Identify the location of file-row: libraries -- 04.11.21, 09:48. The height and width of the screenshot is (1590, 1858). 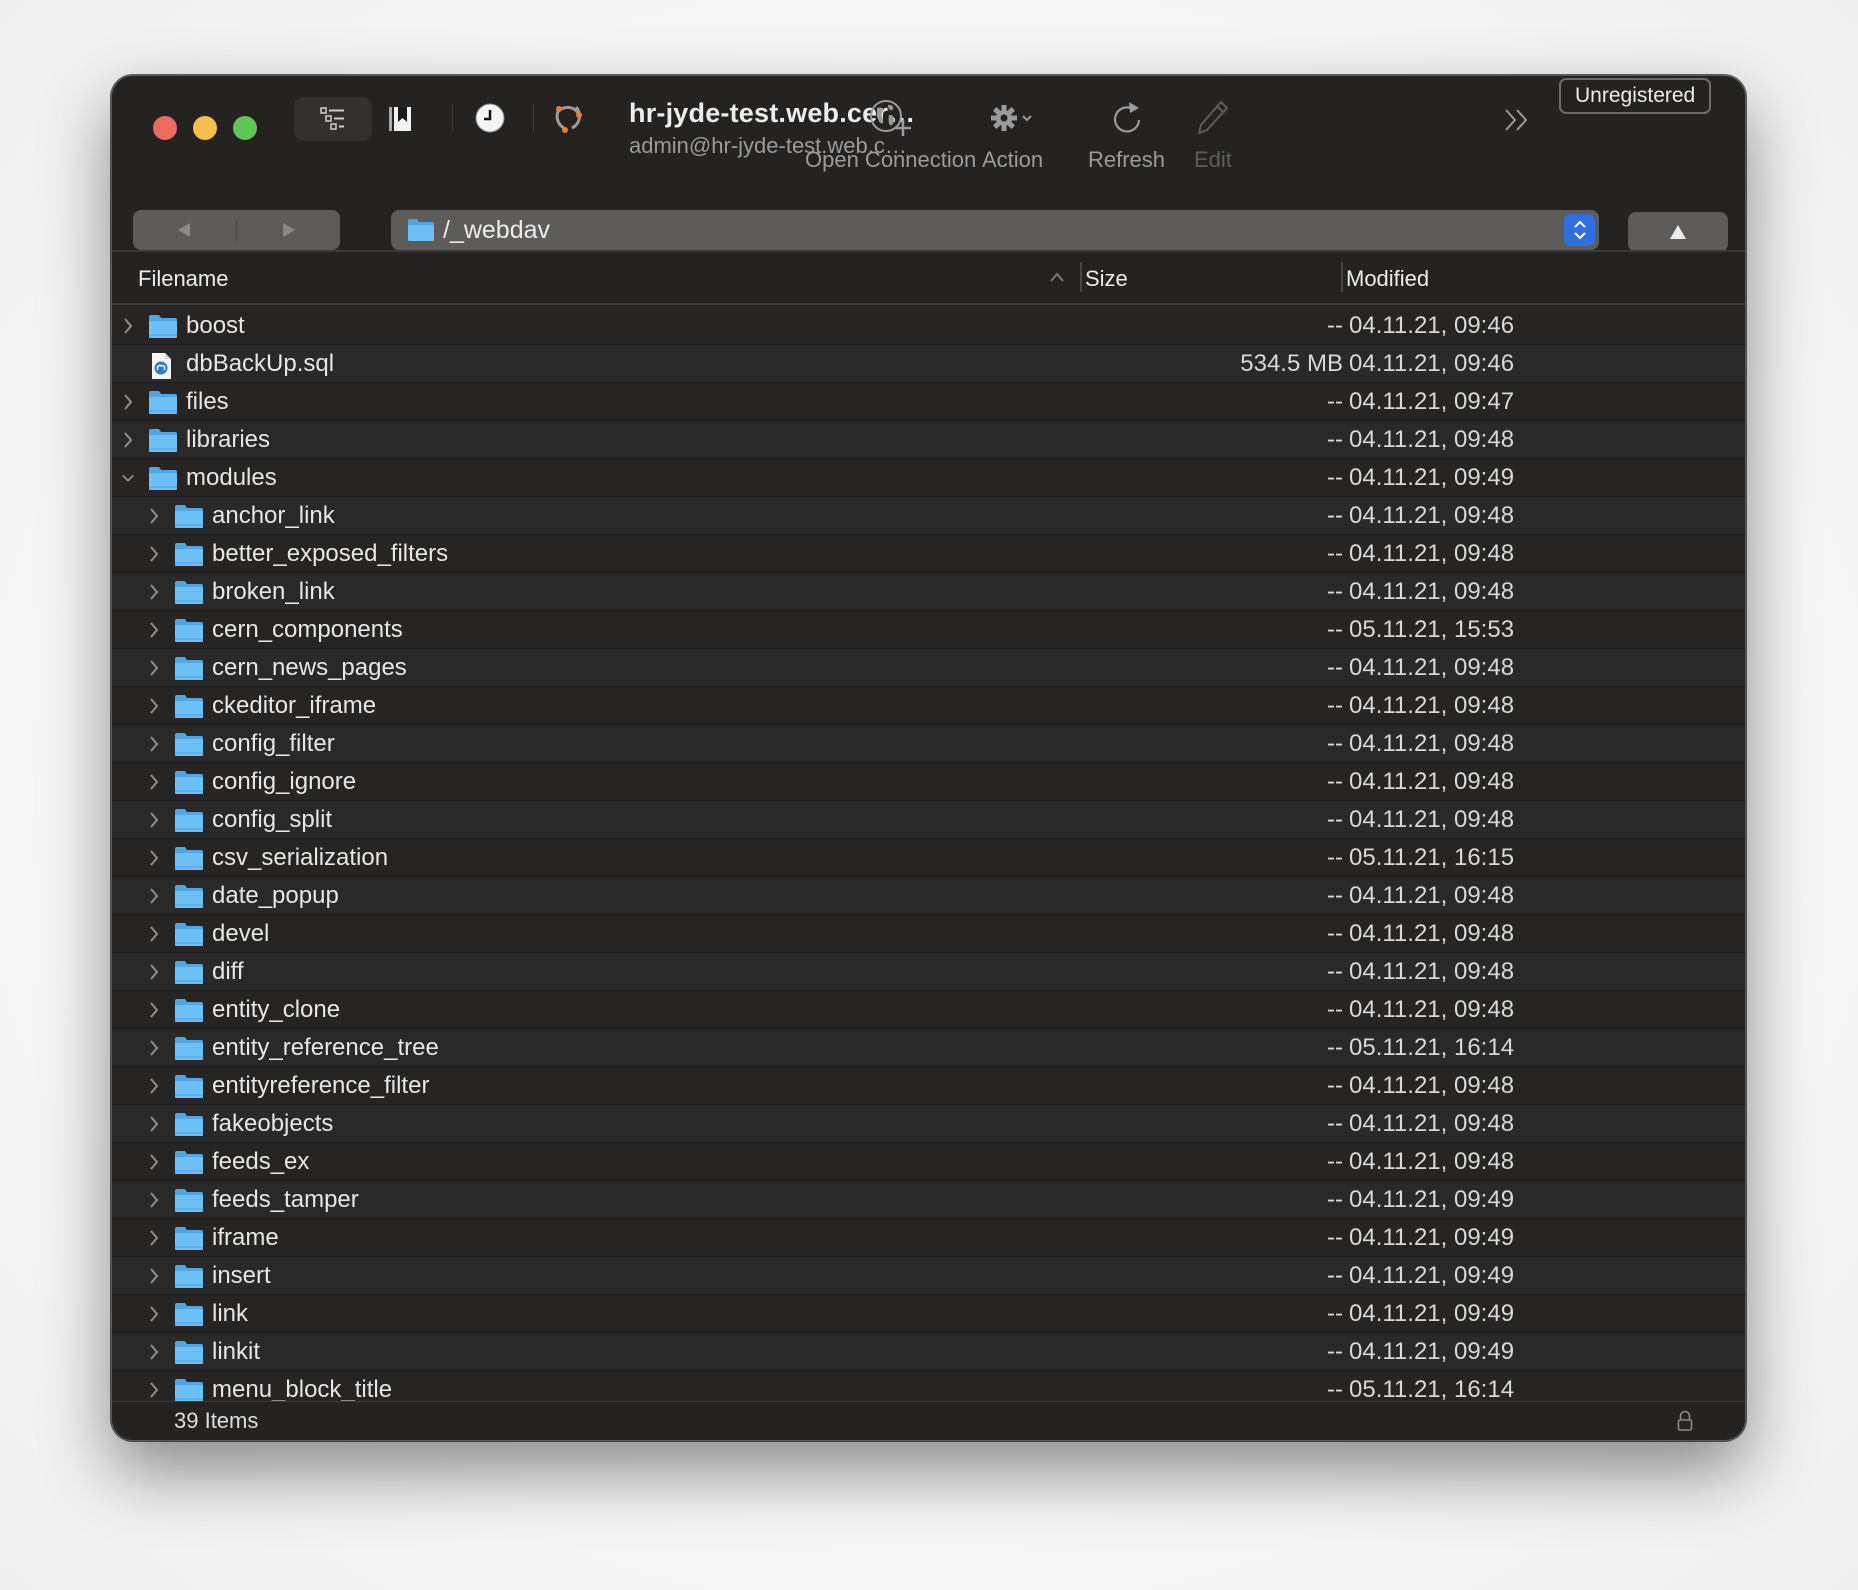
(928, 440).